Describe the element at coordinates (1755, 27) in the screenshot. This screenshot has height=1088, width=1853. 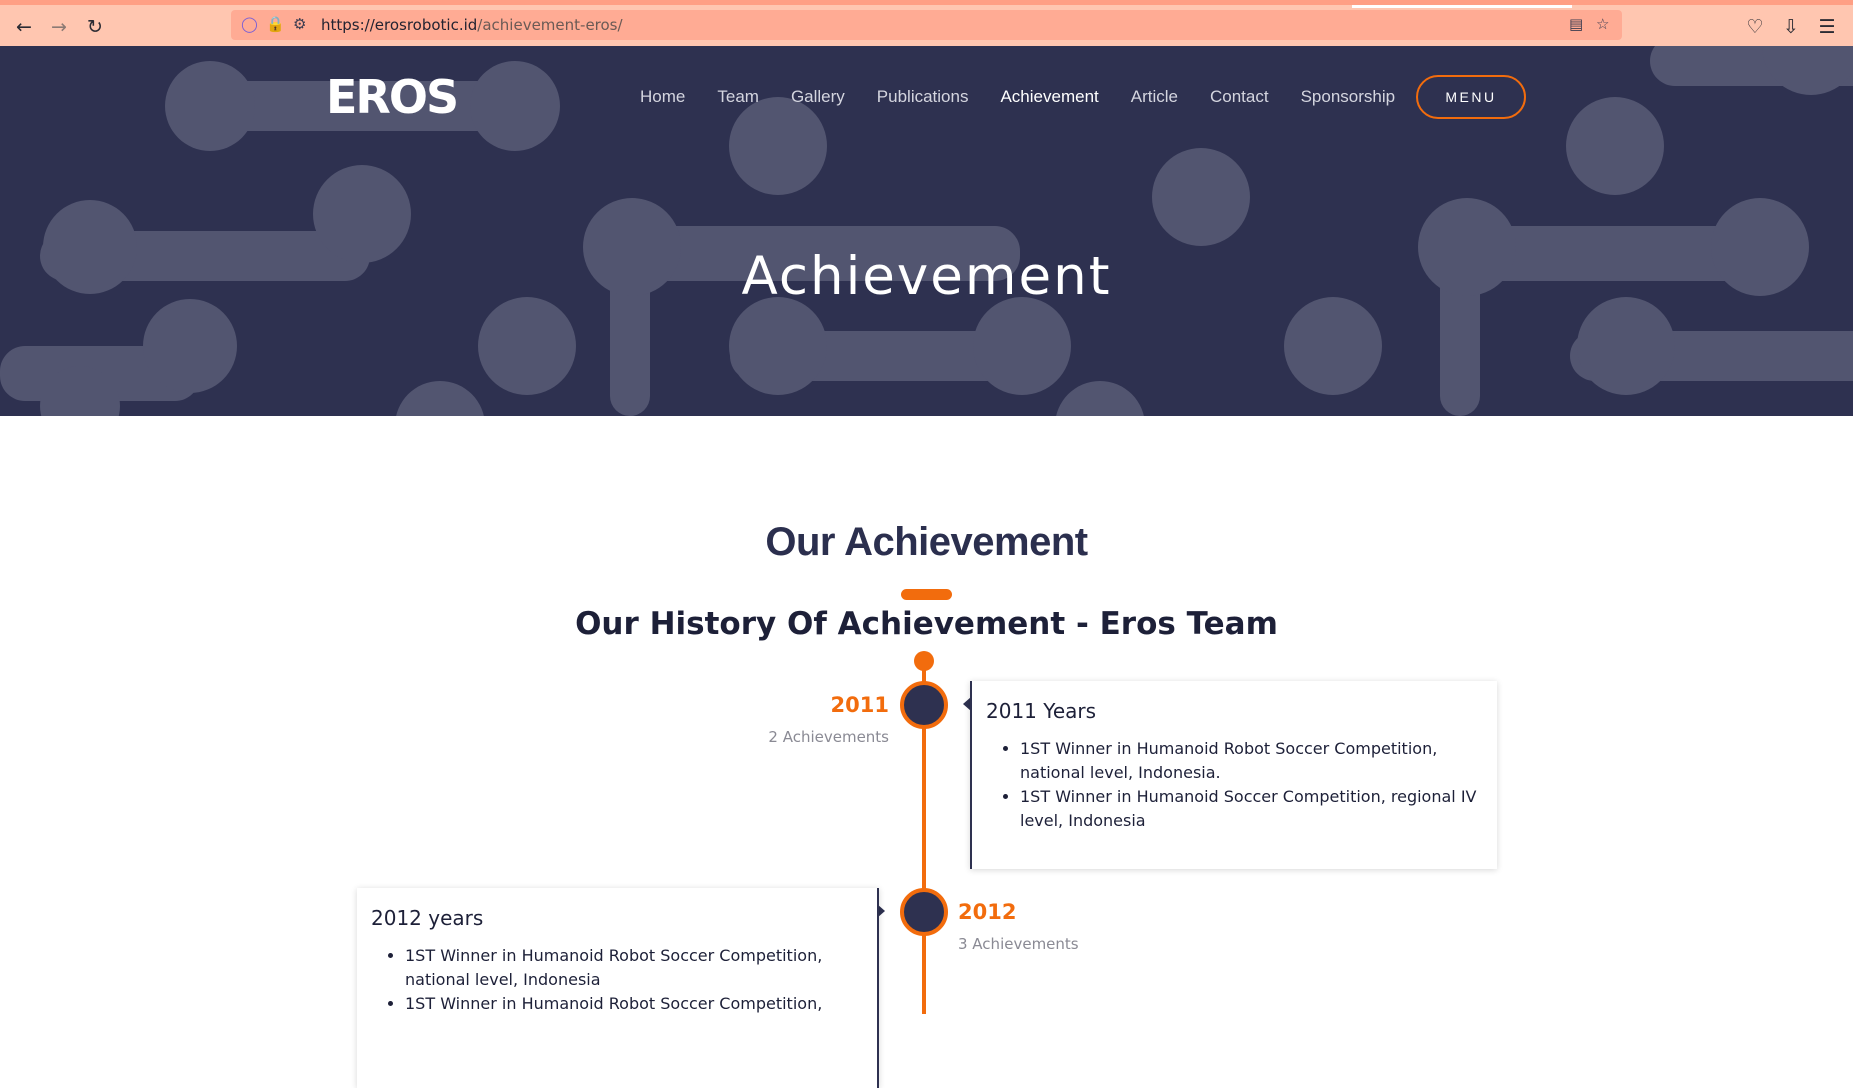
I see `pocket-icon: ♡` at that location.